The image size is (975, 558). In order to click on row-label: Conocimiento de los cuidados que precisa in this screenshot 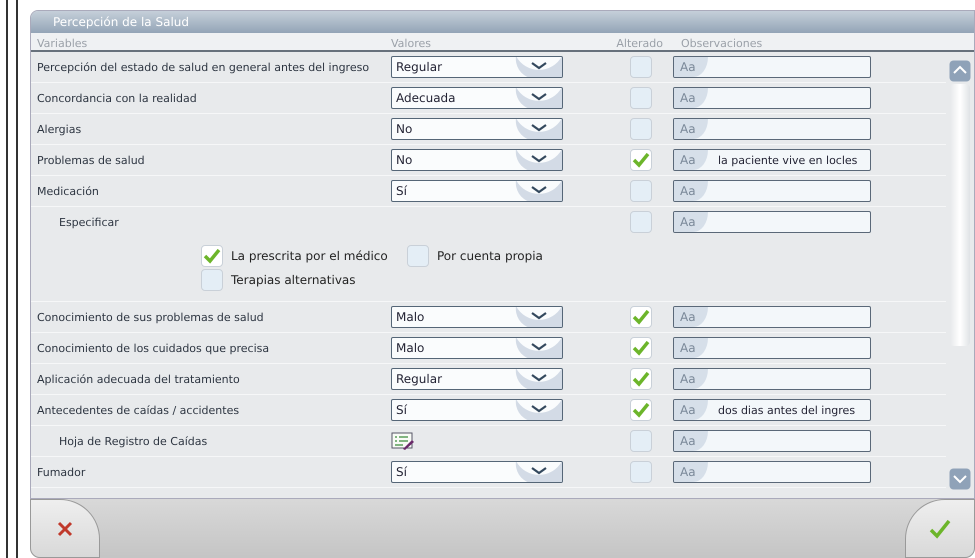, I will do `click(153, 348)`.